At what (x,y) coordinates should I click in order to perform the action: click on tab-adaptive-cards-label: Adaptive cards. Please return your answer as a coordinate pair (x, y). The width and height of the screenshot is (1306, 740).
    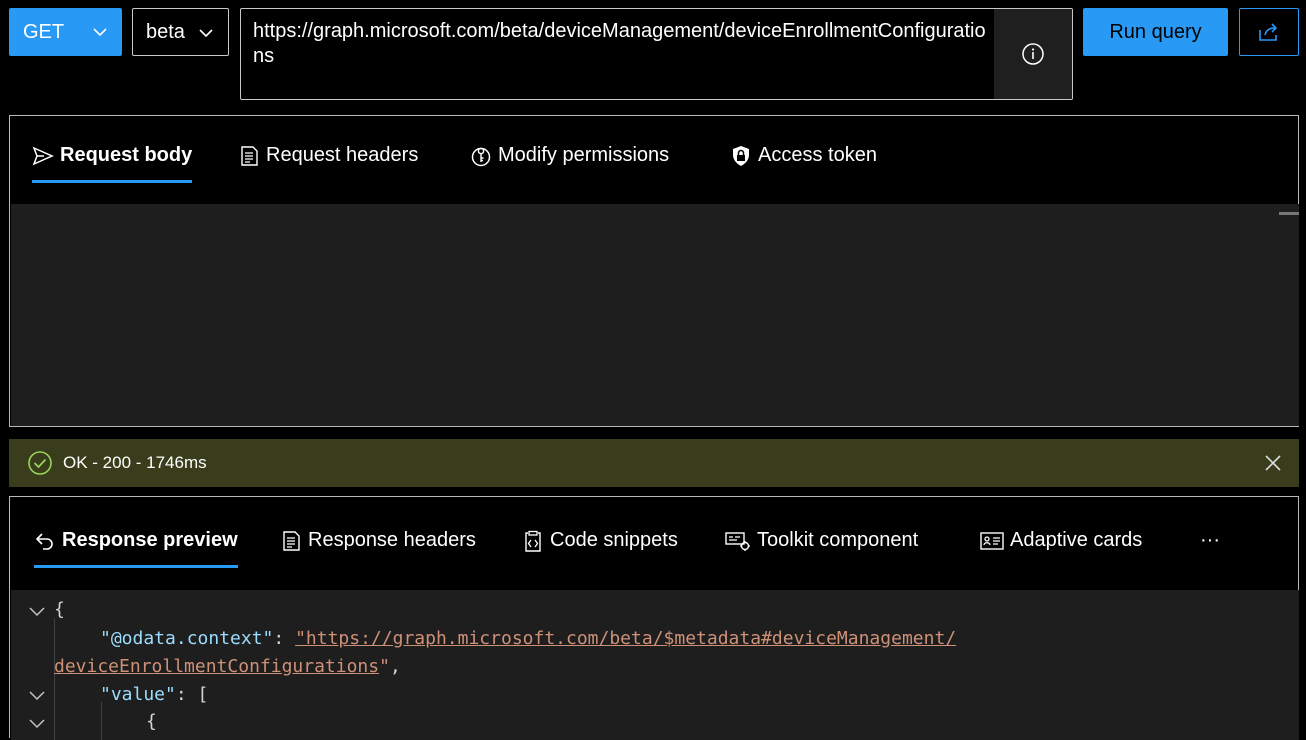
    Looking at the image, I should click on (1076, 540).